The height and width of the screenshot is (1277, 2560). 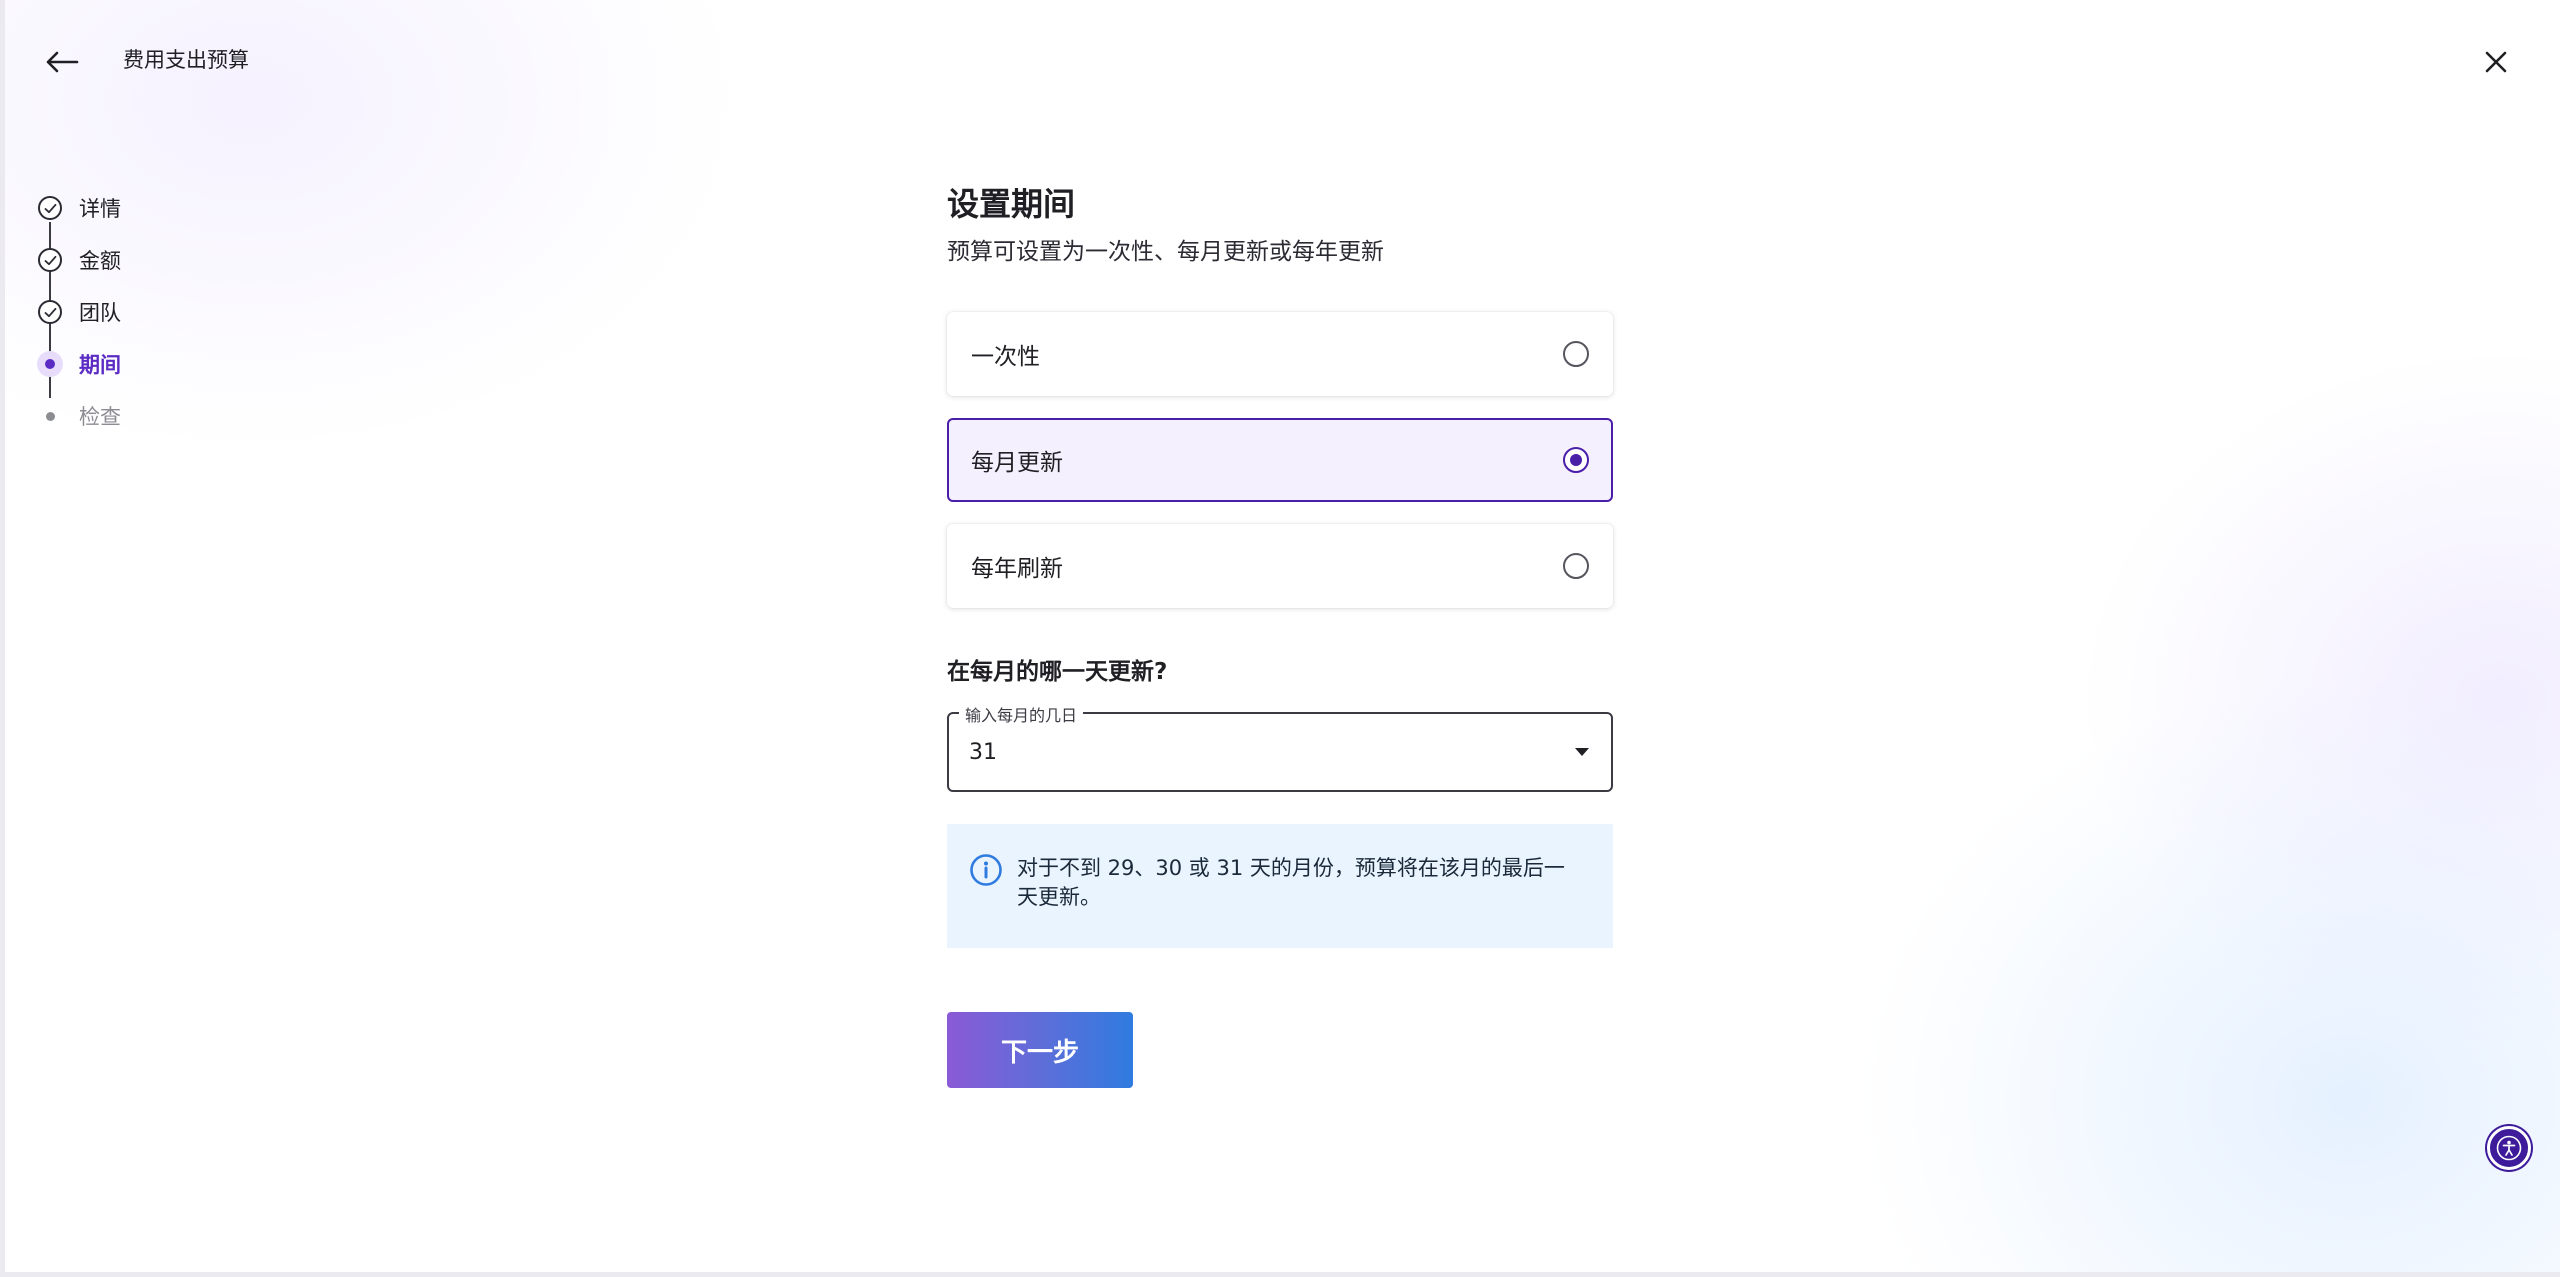 I want to click on section-subtitle: 预算可设置为一次性、每月更新或每年更新, so click(x=1165, y=252).